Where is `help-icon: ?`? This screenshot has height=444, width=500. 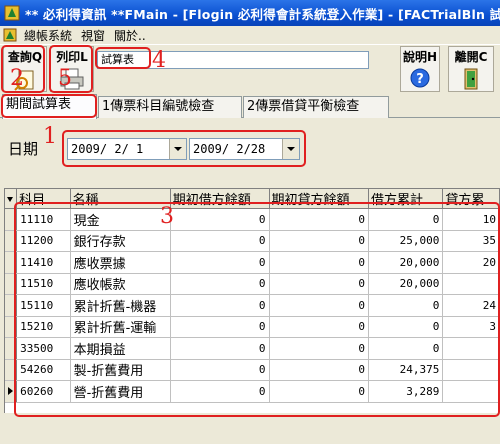 help-icon: ? is located at coordinates (420, 78).